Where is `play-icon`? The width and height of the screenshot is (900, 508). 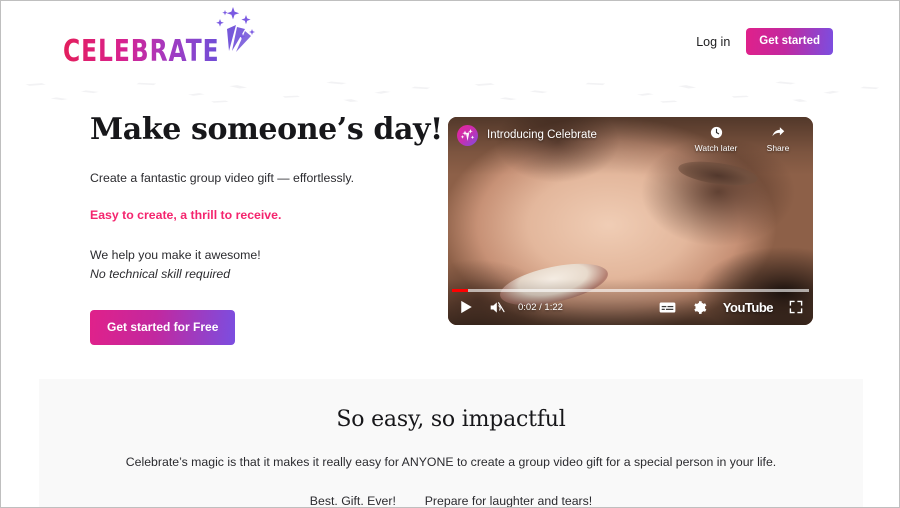 play-icon is located at coordinates (466, 307).